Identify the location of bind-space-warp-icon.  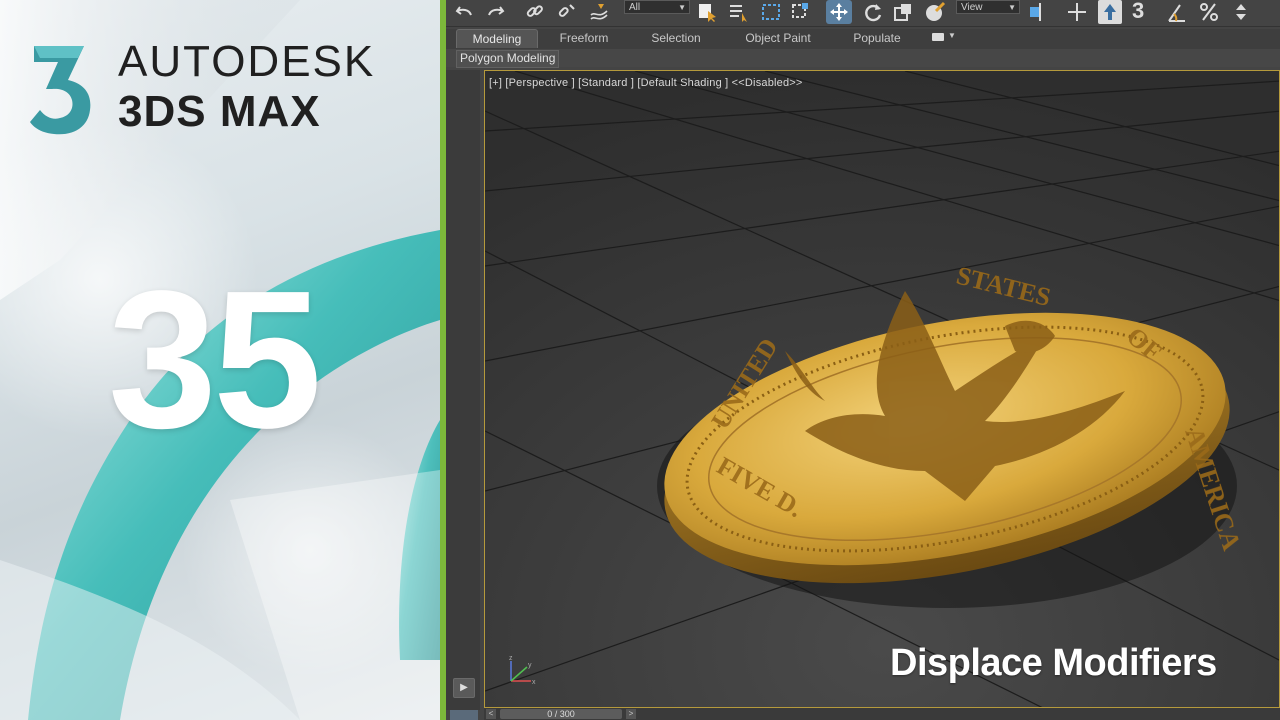
(599, 12).